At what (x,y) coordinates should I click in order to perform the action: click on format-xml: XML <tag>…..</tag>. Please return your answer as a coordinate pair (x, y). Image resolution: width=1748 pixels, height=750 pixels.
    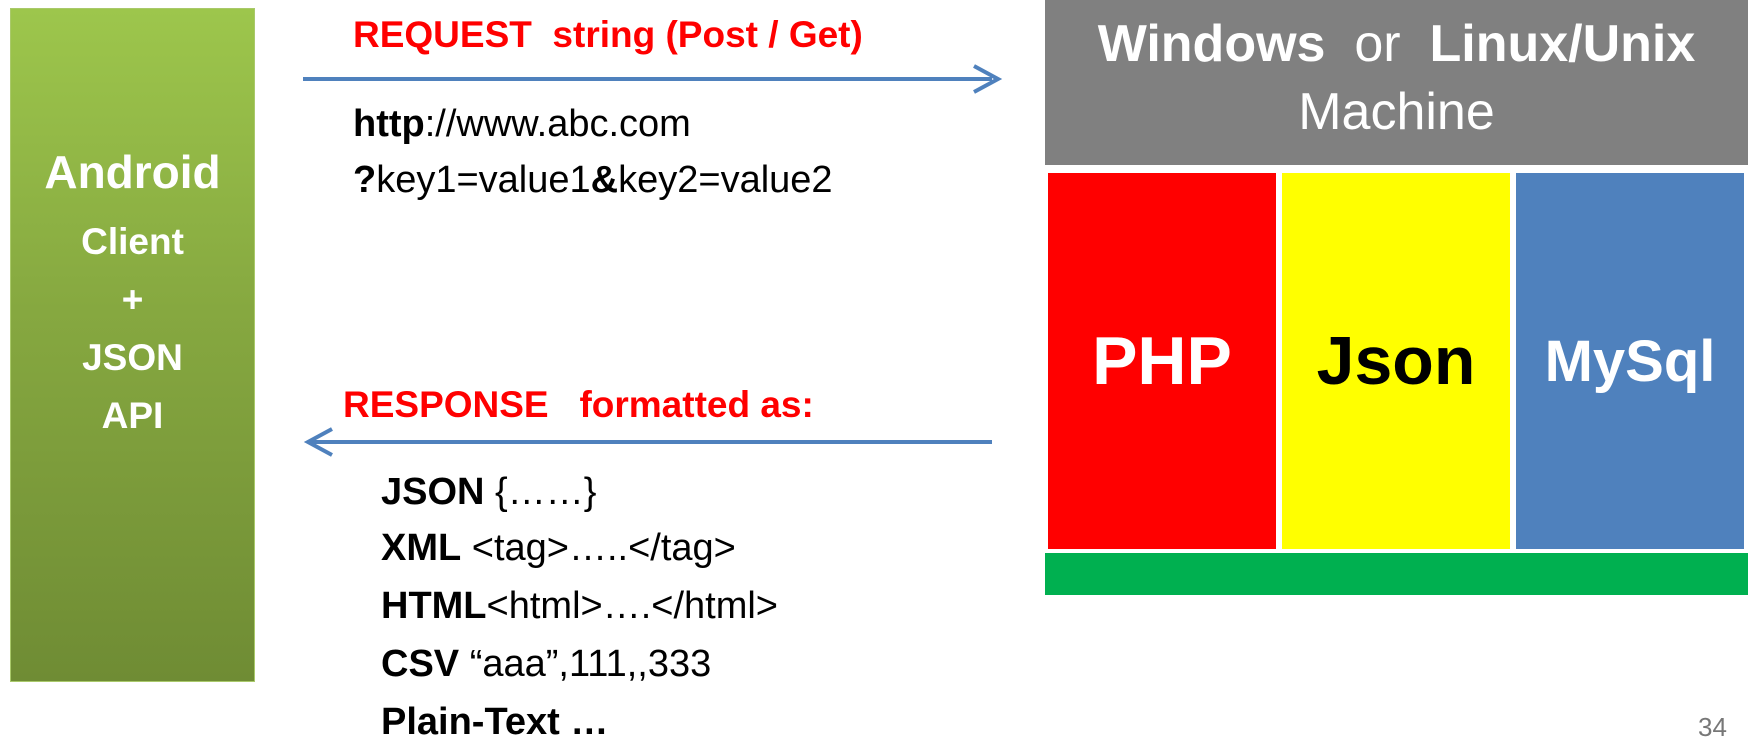
    Looking at the image, I should click on (558, 548).